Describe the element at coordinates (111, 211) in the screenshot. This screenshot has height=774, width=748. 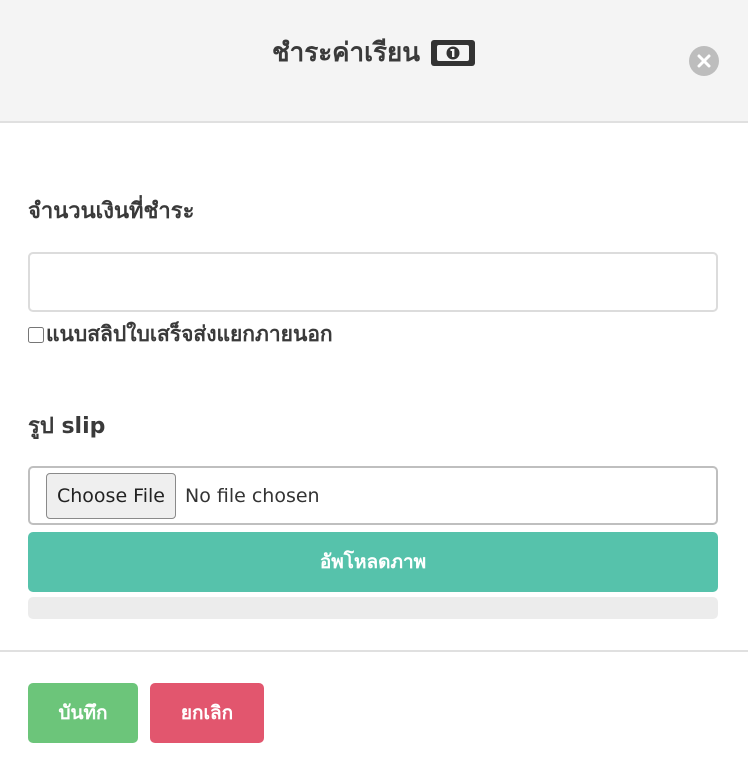
I see `amount-label: จำนวนเงินที่ชำระ` at that location.